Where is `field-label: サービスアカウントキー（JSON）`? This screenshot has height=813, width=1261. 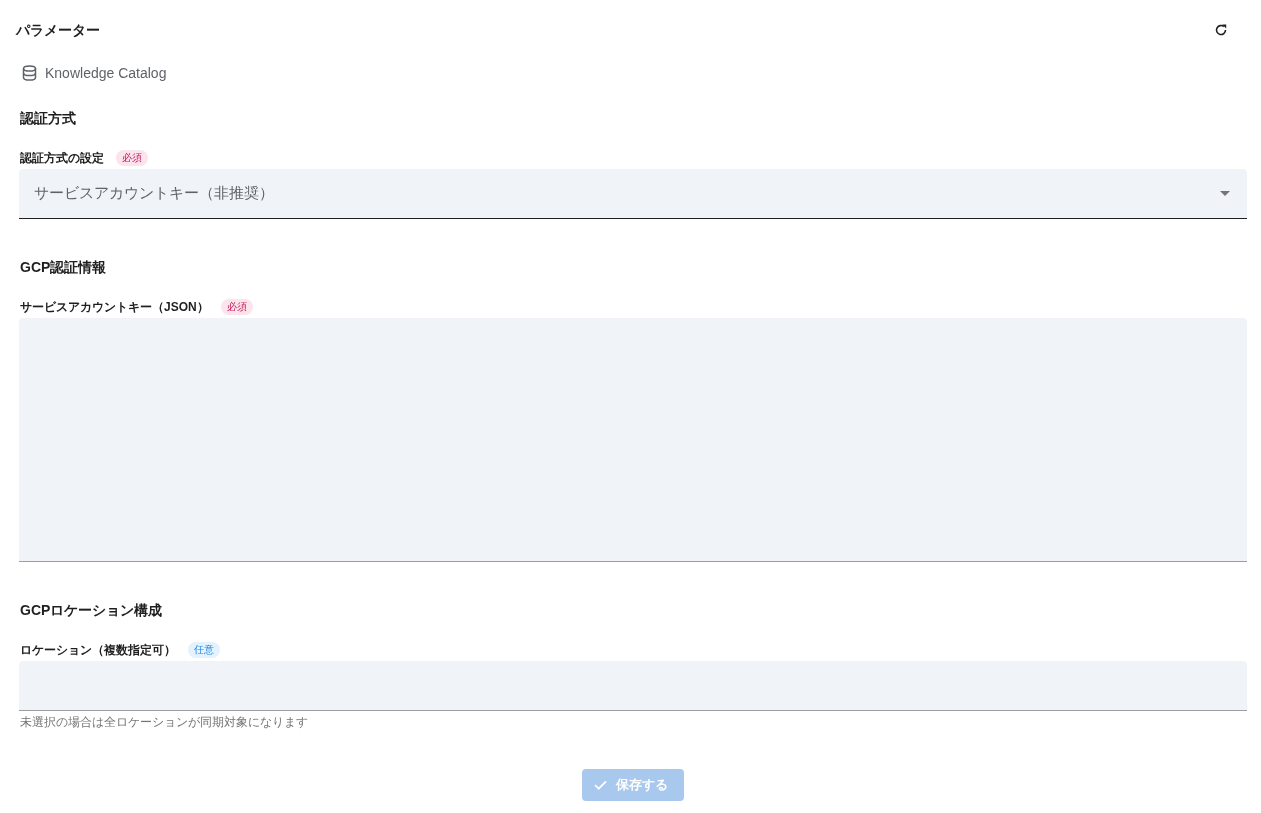 field-label: サービスアカウントキー（JSON） is located at coordinates (114, 307).